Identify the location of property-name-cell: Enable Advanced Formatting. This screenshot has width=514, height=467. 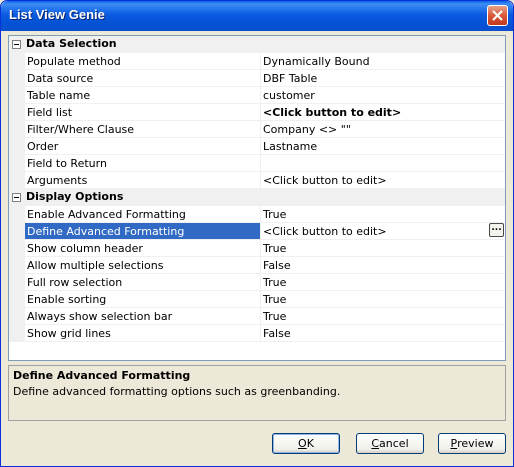
(143, 214).